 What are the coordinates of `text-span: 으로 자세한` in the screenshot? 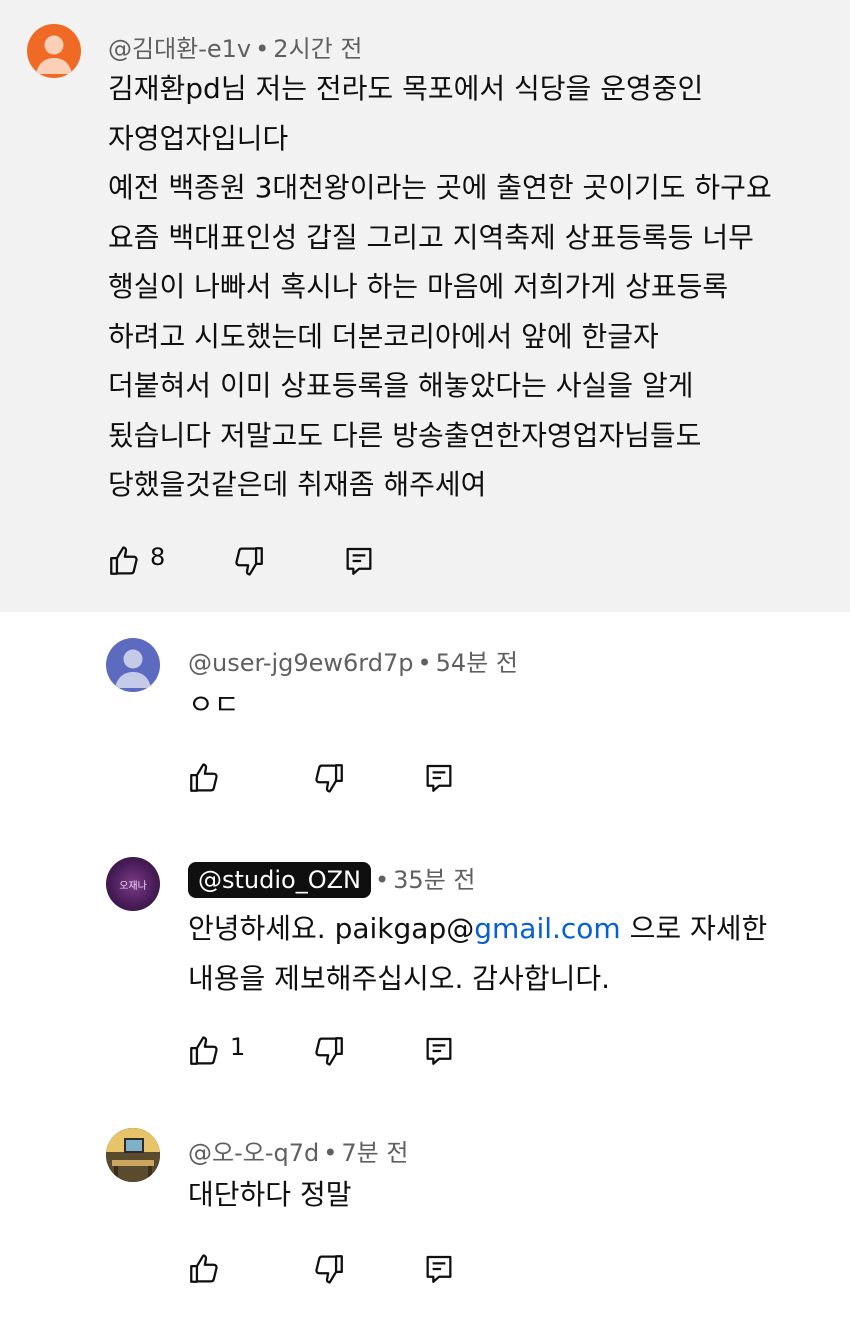 It's located at (694, 928).